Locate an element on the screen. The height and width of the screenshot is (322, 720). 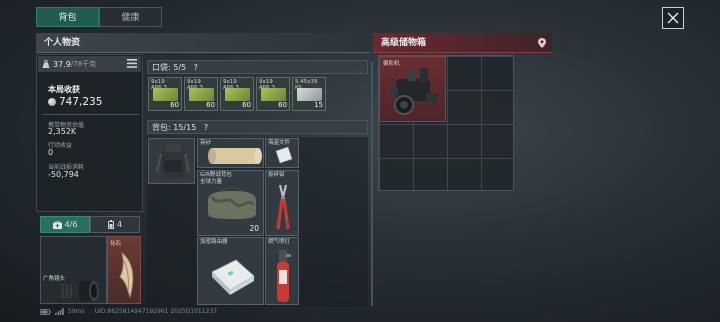
stat-value: 2,352K is located at coordinates (62, 131).